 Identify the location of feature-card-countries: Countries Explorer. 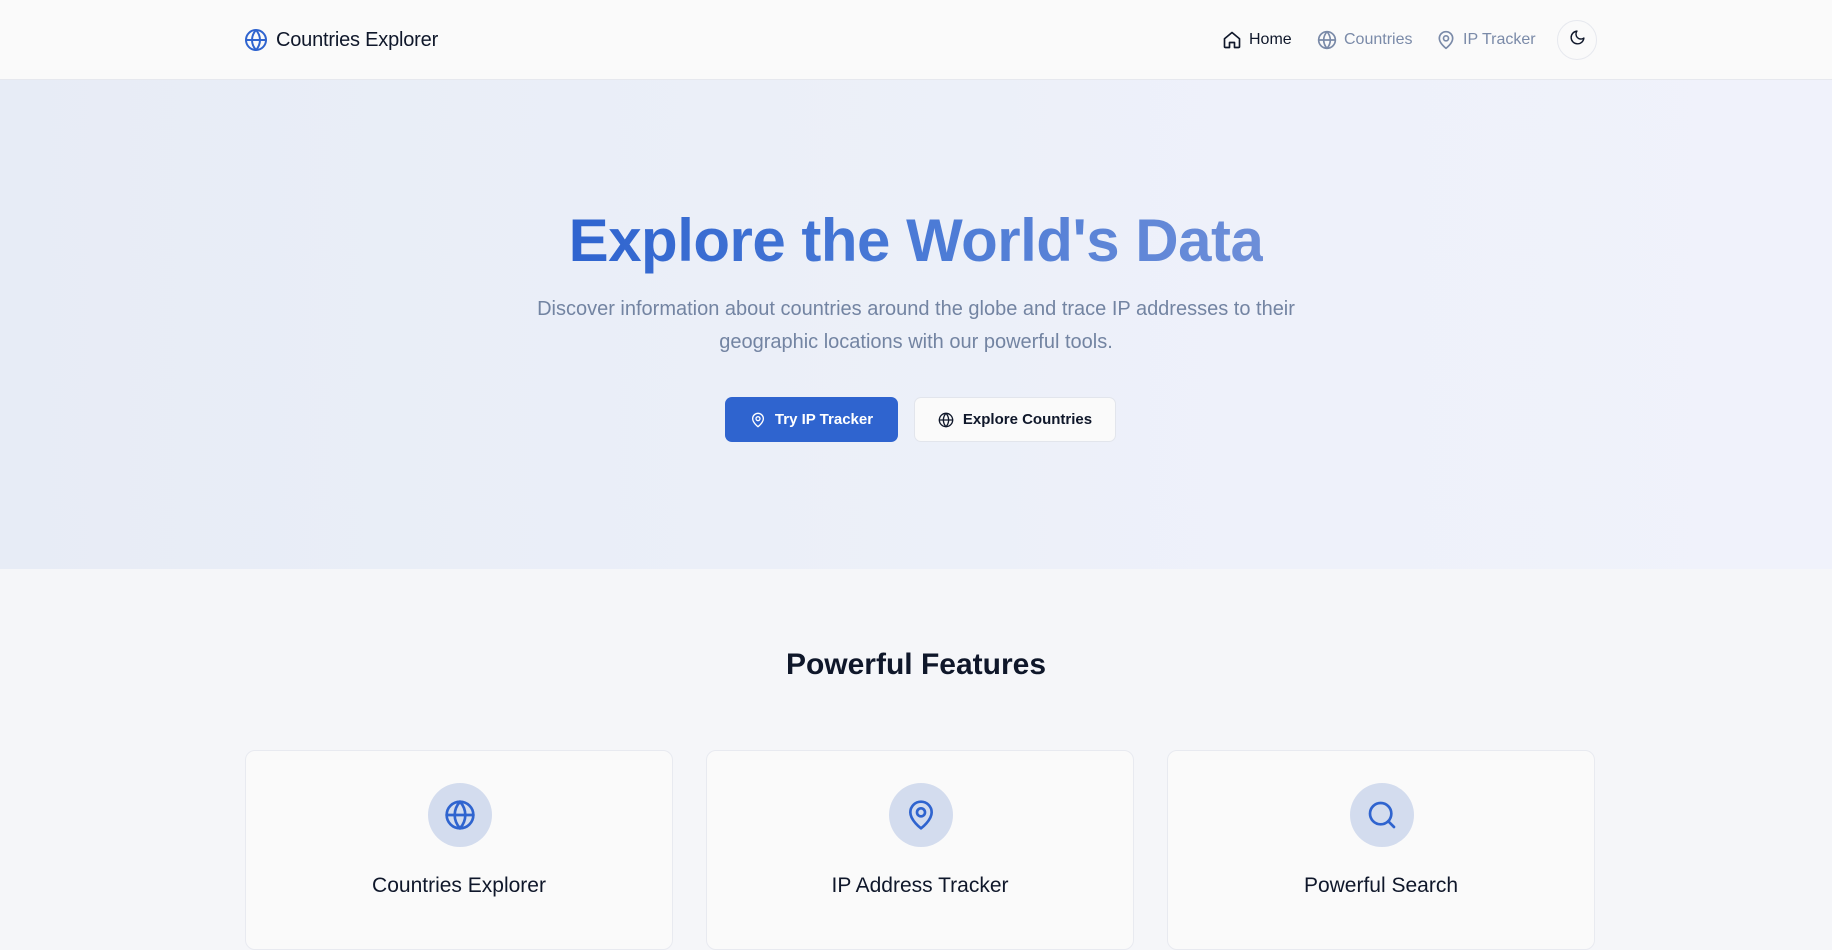
(459, 850).